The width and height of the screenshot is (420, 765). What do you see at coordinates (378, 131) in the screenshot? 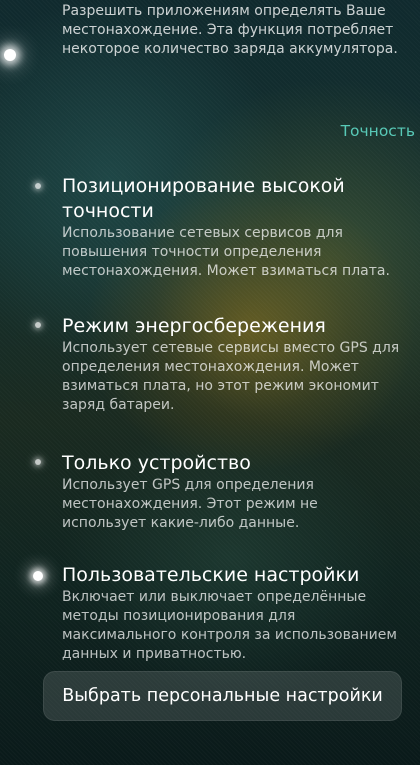
I see `accuracy-section-header: Точность` at bounding box center [378, 131].